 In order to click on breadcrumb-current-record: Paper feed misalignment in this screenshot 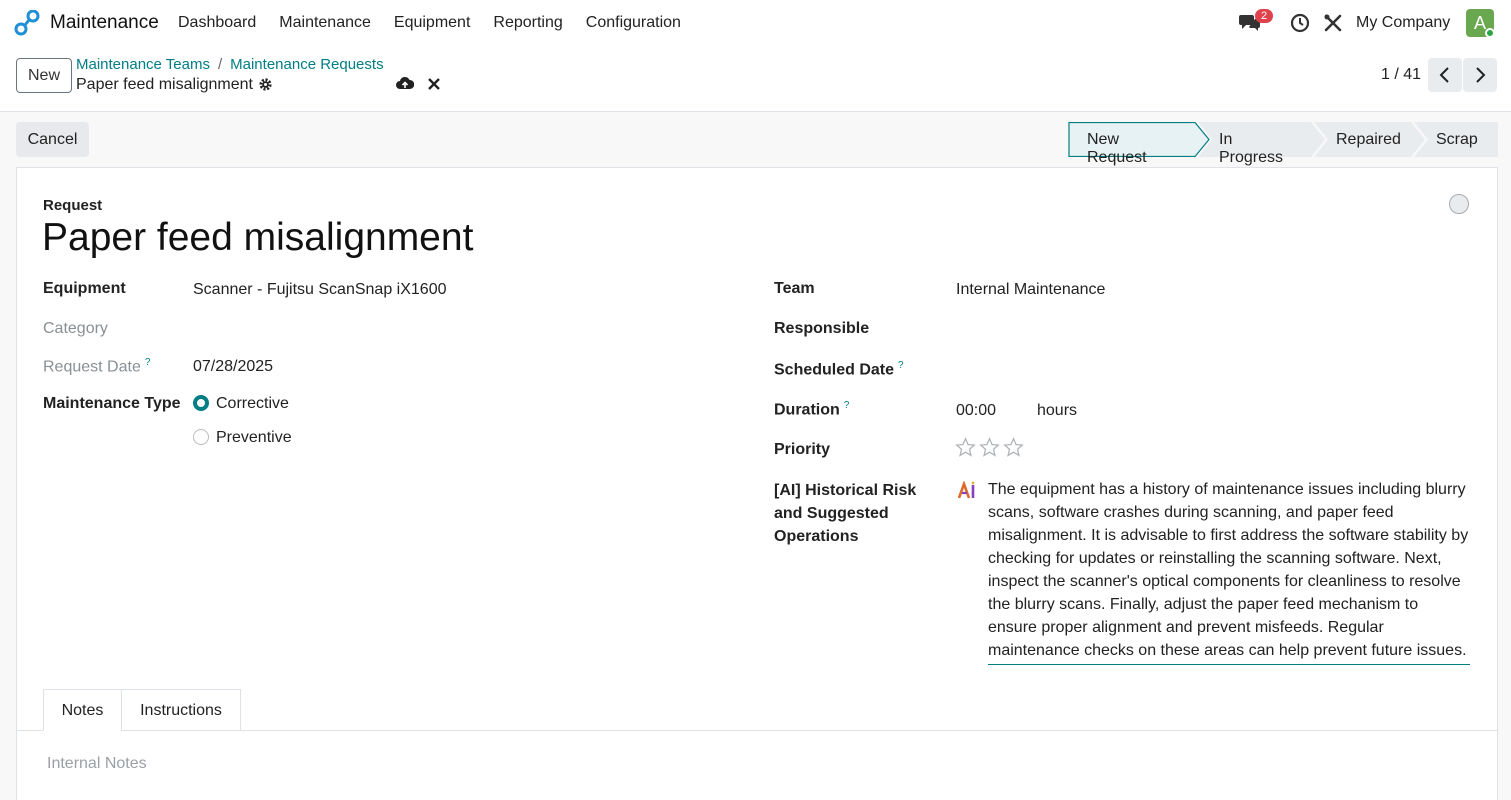, I will do `click(164, 84)`.